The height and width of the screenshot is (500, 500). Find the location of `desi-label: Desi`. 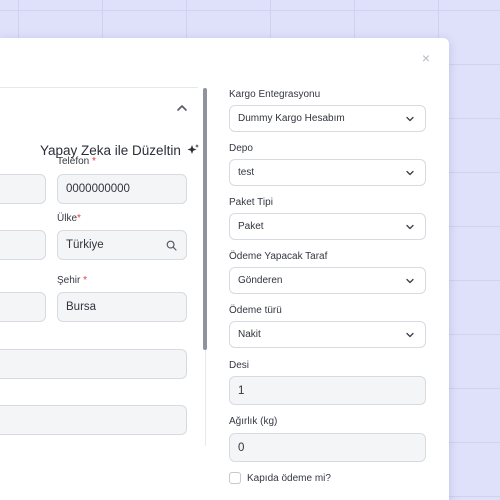

desi-label: Desi is located at coordinates (239, 365).